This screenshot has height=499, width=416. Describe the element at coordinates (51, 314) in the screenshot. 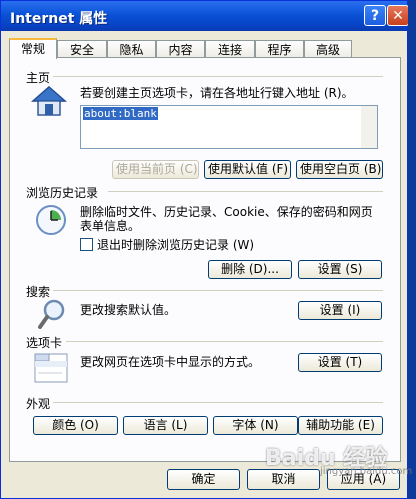

I see `magnifier-icon` at that location.